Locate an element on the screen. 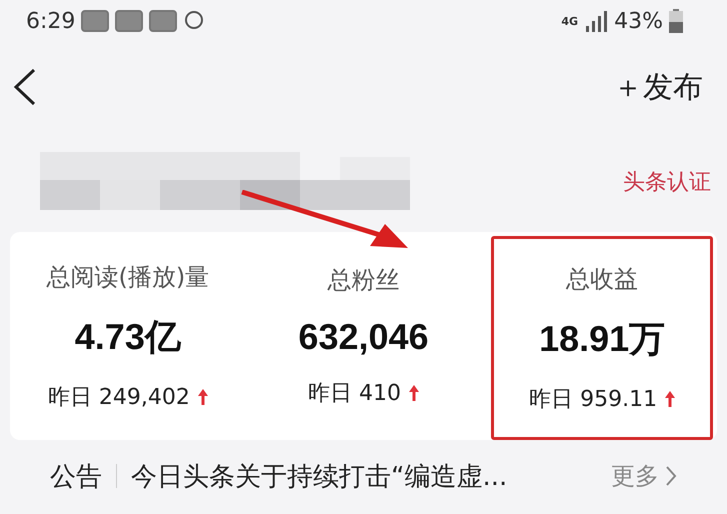  notice-label: 公告 is located at coordinates (76, 477).